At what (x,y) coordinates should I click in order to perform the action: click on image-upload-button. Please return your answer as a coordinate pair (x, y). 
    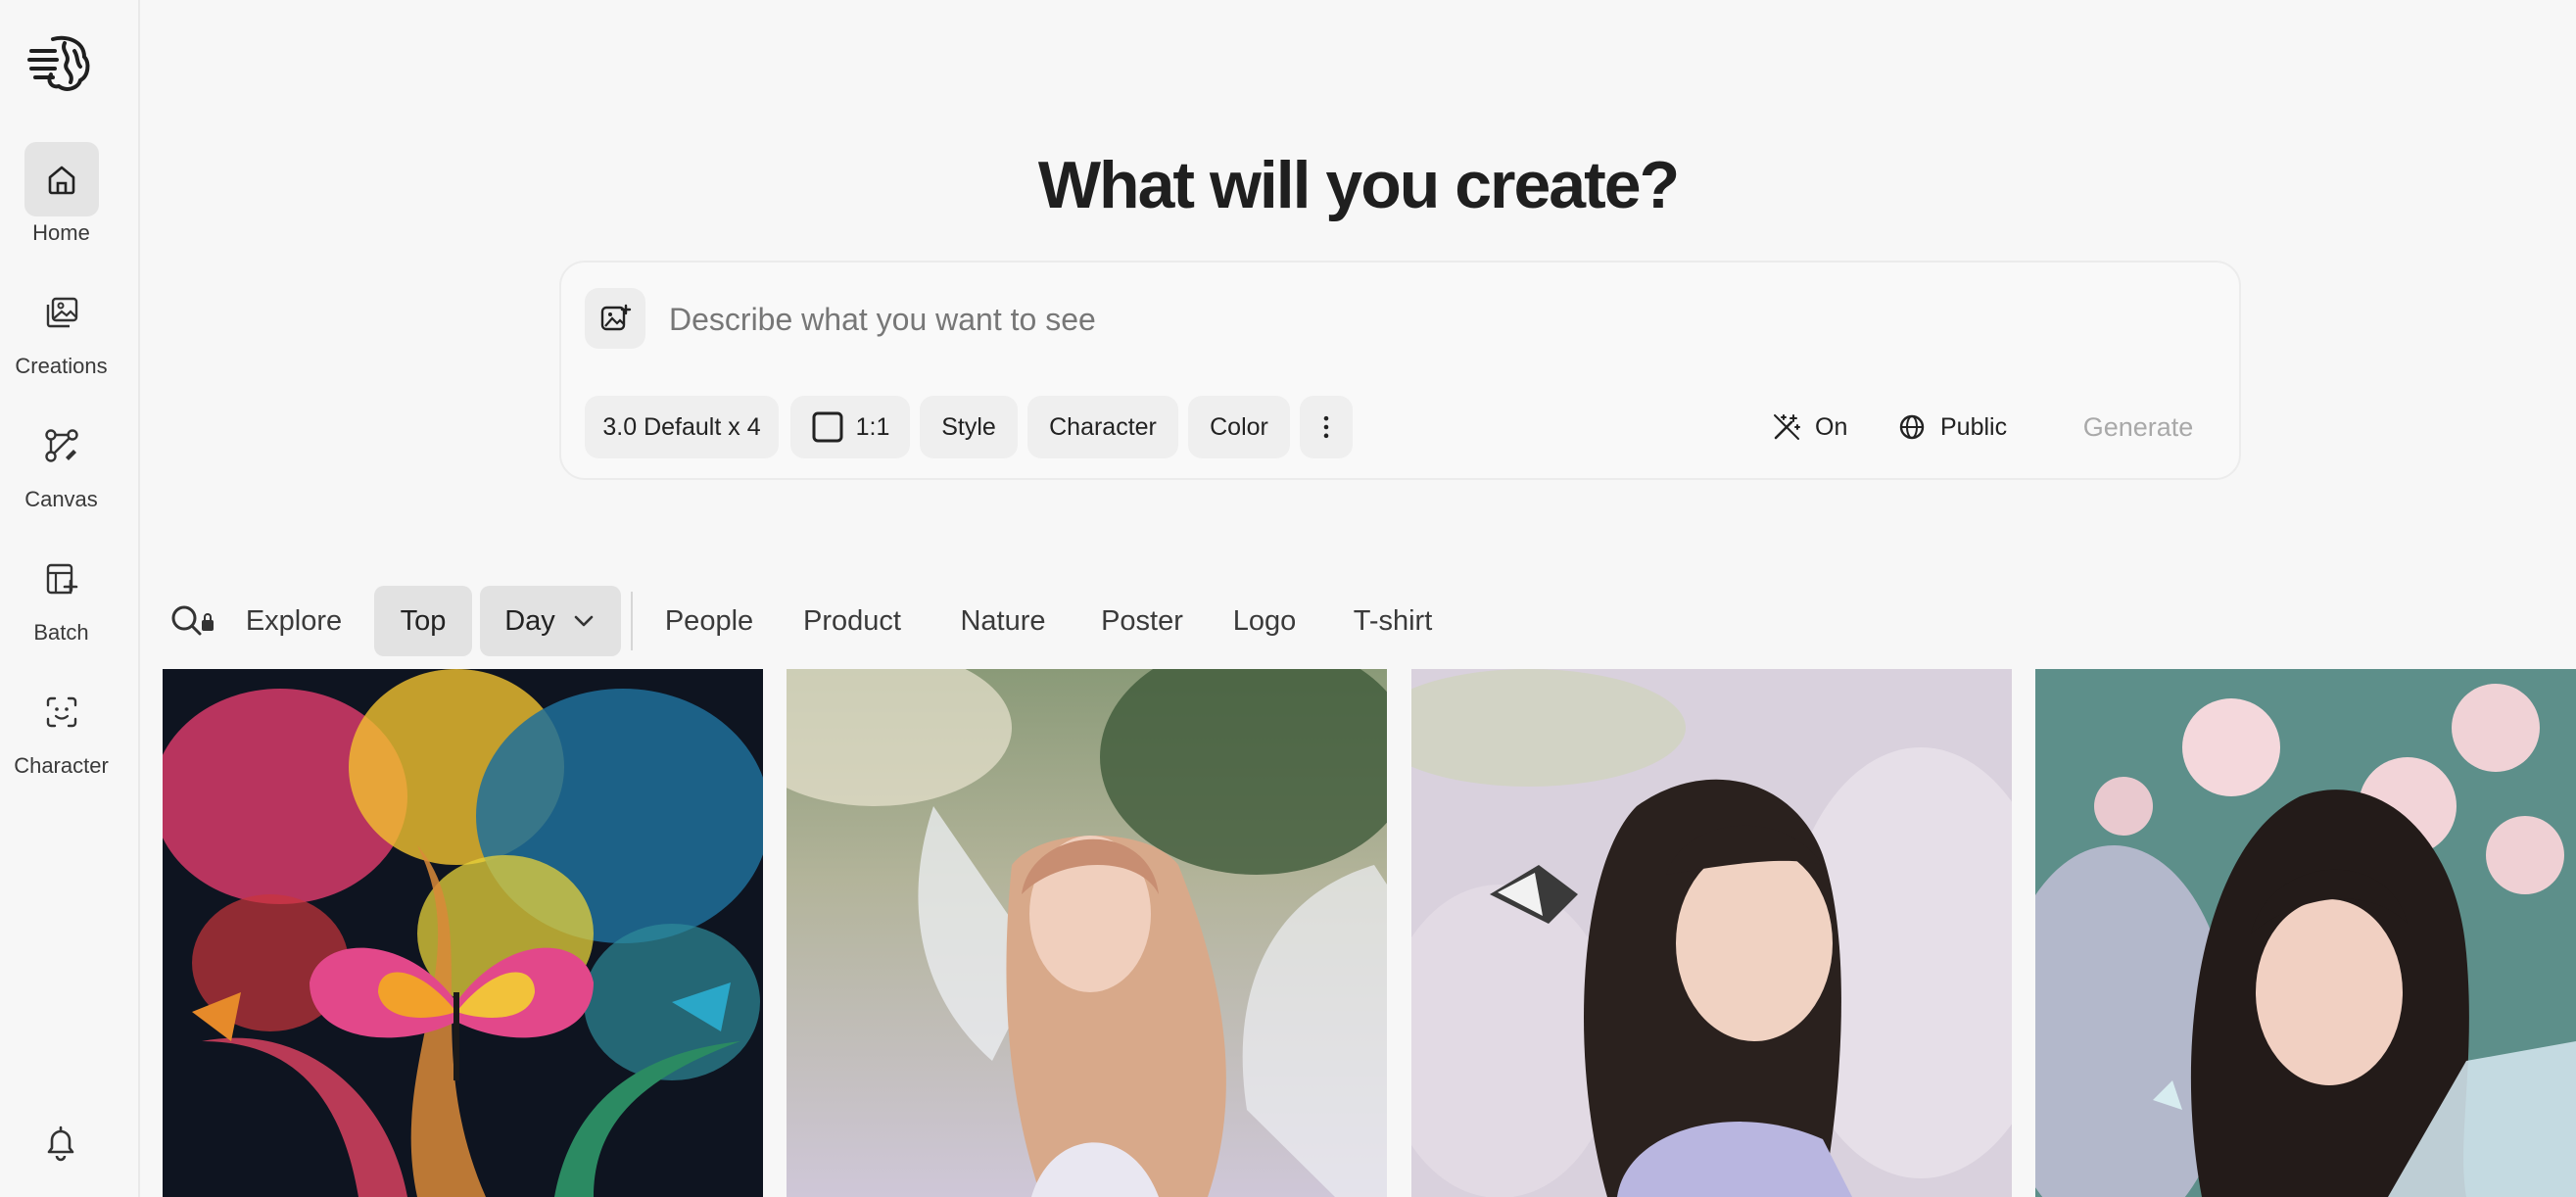
    Looking at the image, I should click on (615, 318).